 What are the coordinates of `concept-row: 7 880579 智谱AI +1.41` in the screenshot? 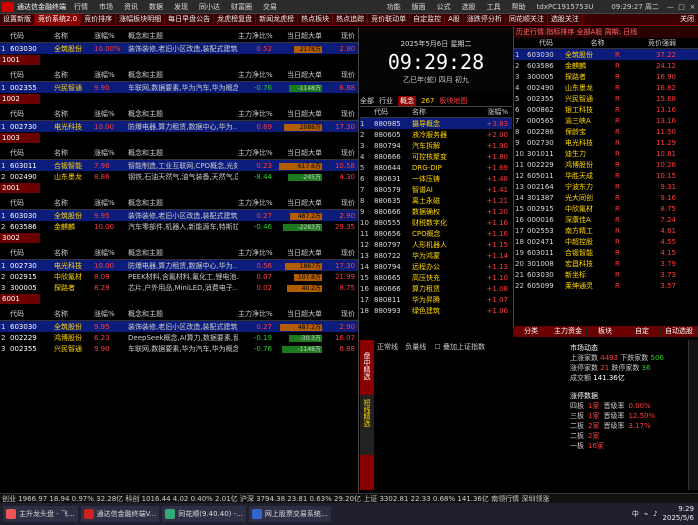 It's located at (436, 189).